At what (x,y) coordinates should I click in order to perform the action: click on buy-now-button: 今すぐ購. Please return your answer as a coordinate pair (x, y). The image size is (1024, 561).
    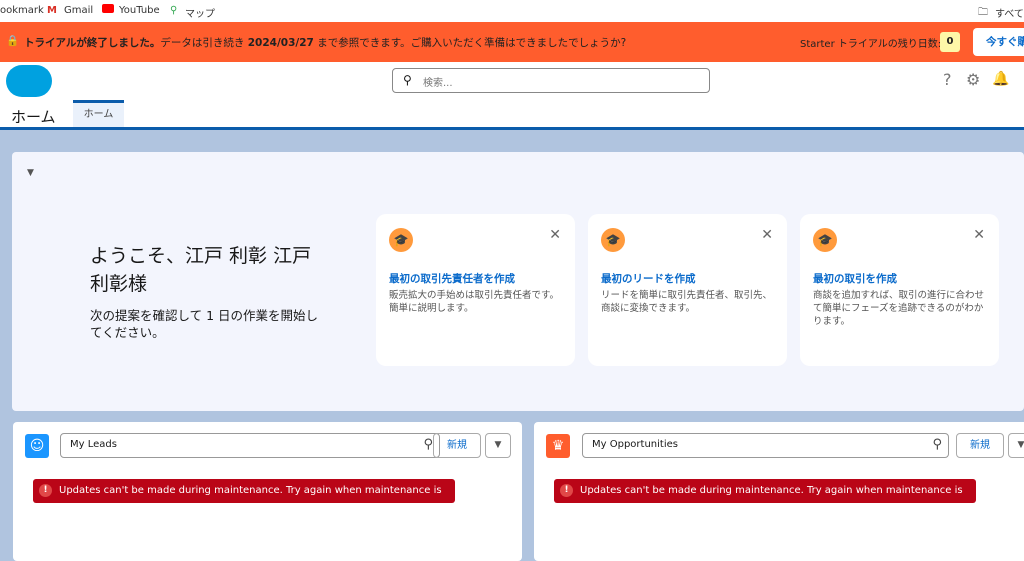
    Looking at the image, I should click on (998, 42).